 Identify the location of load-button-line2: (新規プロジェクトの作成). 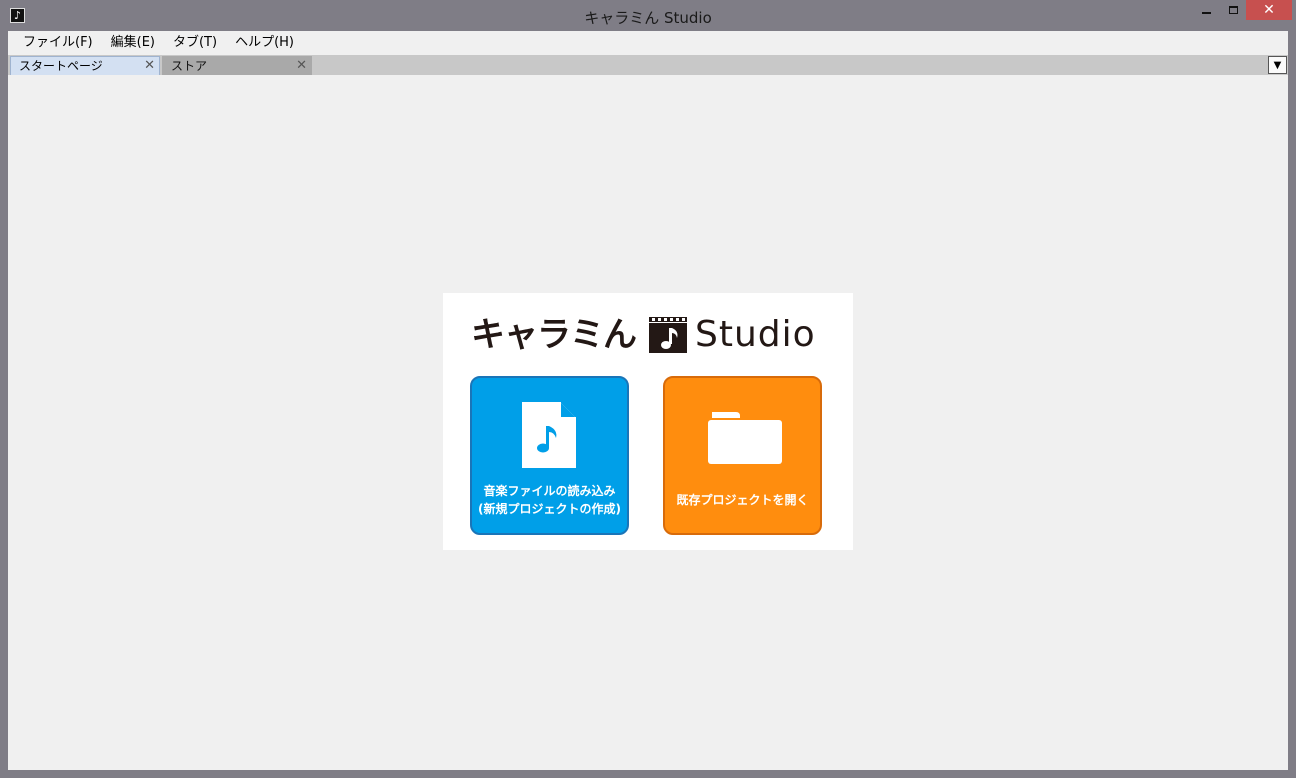
(549, 509).